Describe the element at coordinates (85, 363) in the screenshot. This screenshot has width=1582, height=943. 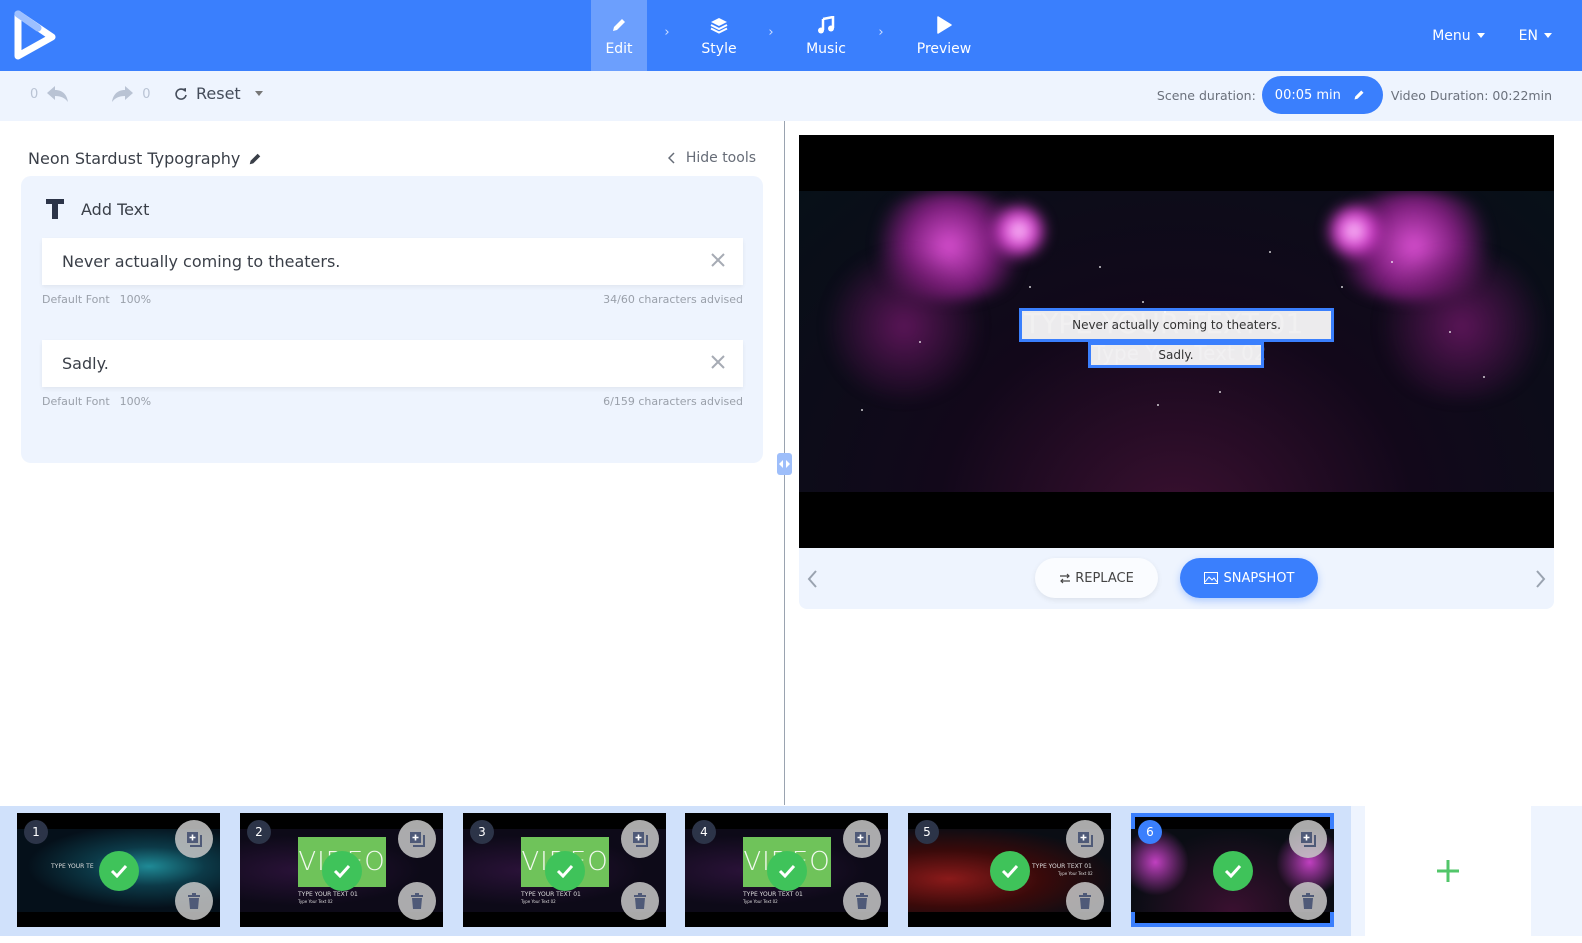
I see `text-field-value: Sadly.` at that location.